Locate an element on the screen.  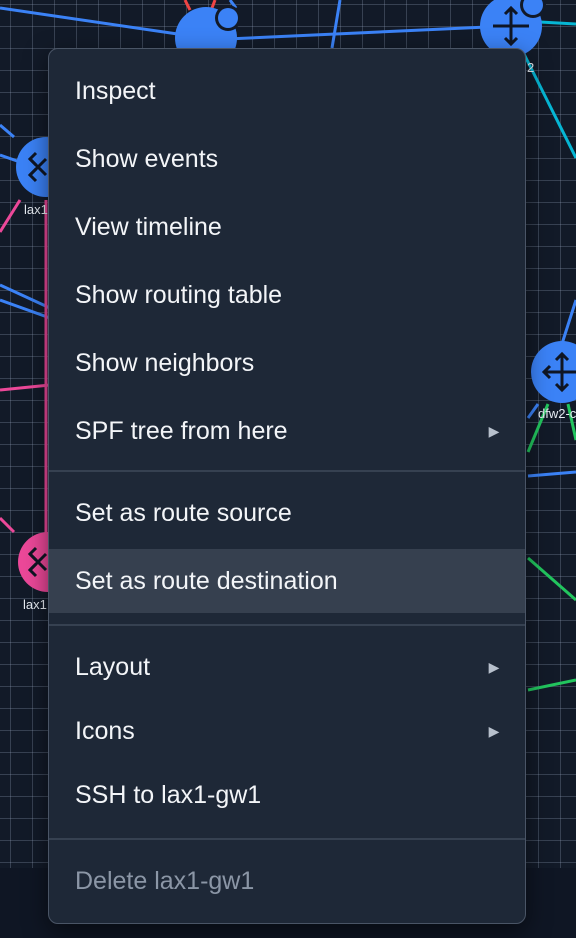
menu-item-label: SPF tree from here is located at coordinates (181, 430).